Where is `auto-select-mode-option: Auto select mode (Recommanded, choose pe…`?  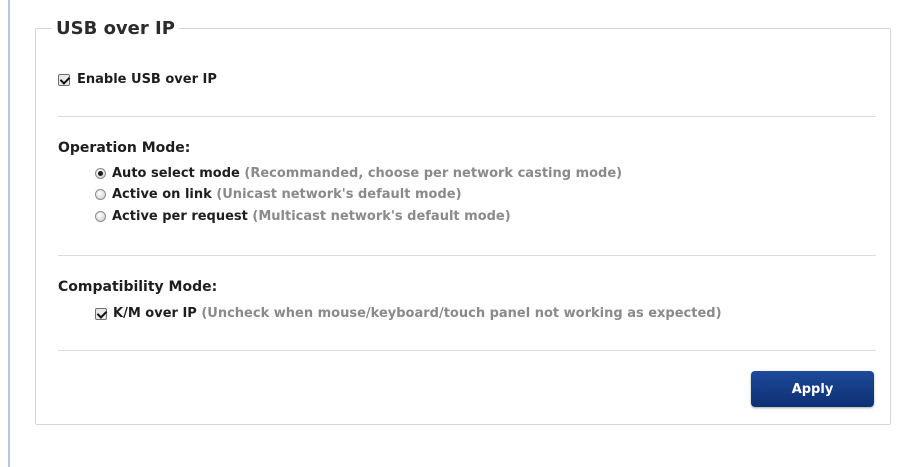
auto-select-mode-option: Auto select mode (Recommanded, choose pe… is located at coordinates (367, 173).